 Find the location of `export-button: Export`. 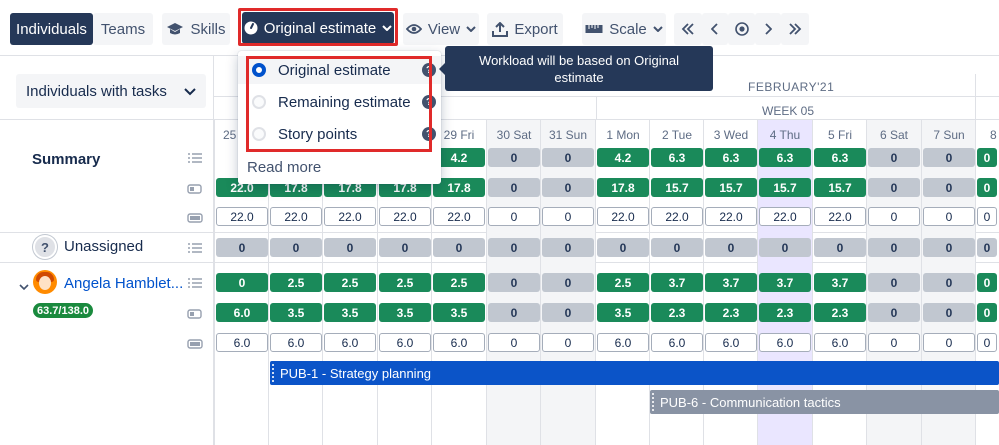

export-button: Export is located at coordinates (525, 29).